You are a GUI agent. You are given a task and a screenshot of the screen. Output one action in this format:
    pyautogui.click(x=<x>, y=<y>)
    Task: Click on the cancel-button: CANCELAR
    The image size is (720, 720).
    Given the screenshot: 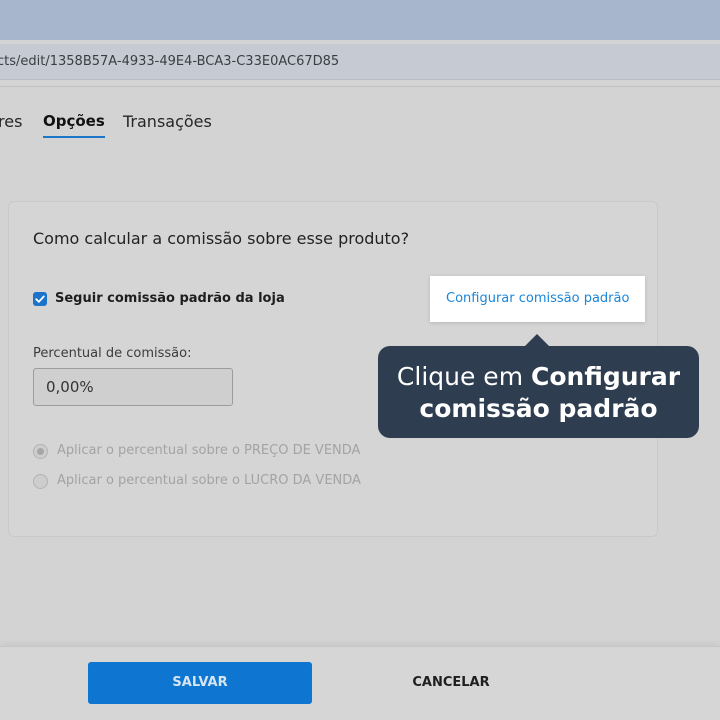 What is the action you would take?
    pyautogui.click(x=451, y=683)
    